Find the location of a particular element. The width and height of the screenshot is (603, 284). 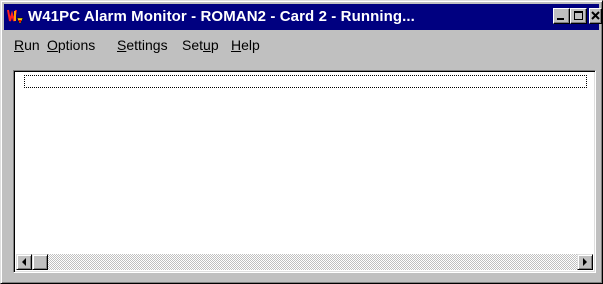

menu-help: Help is located at coordinates (245, 45).